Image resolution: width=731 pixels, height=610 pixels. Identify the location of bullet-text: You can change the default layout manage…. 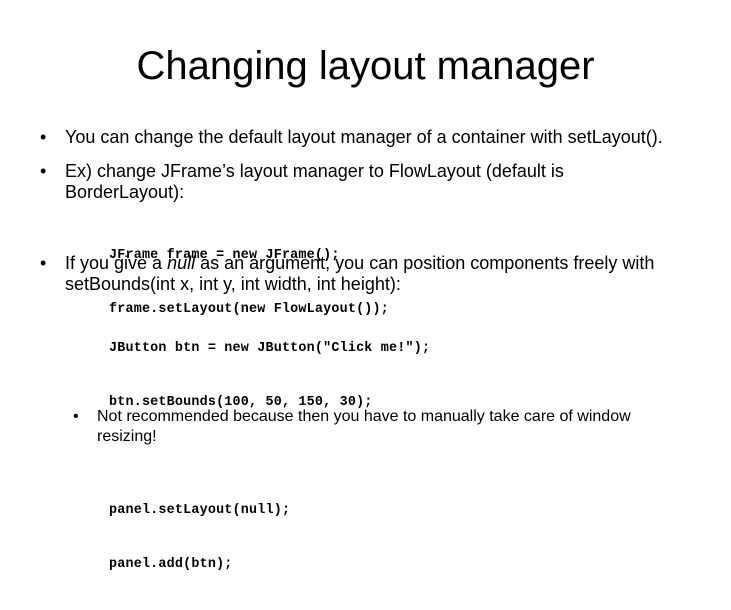
(364, 137).